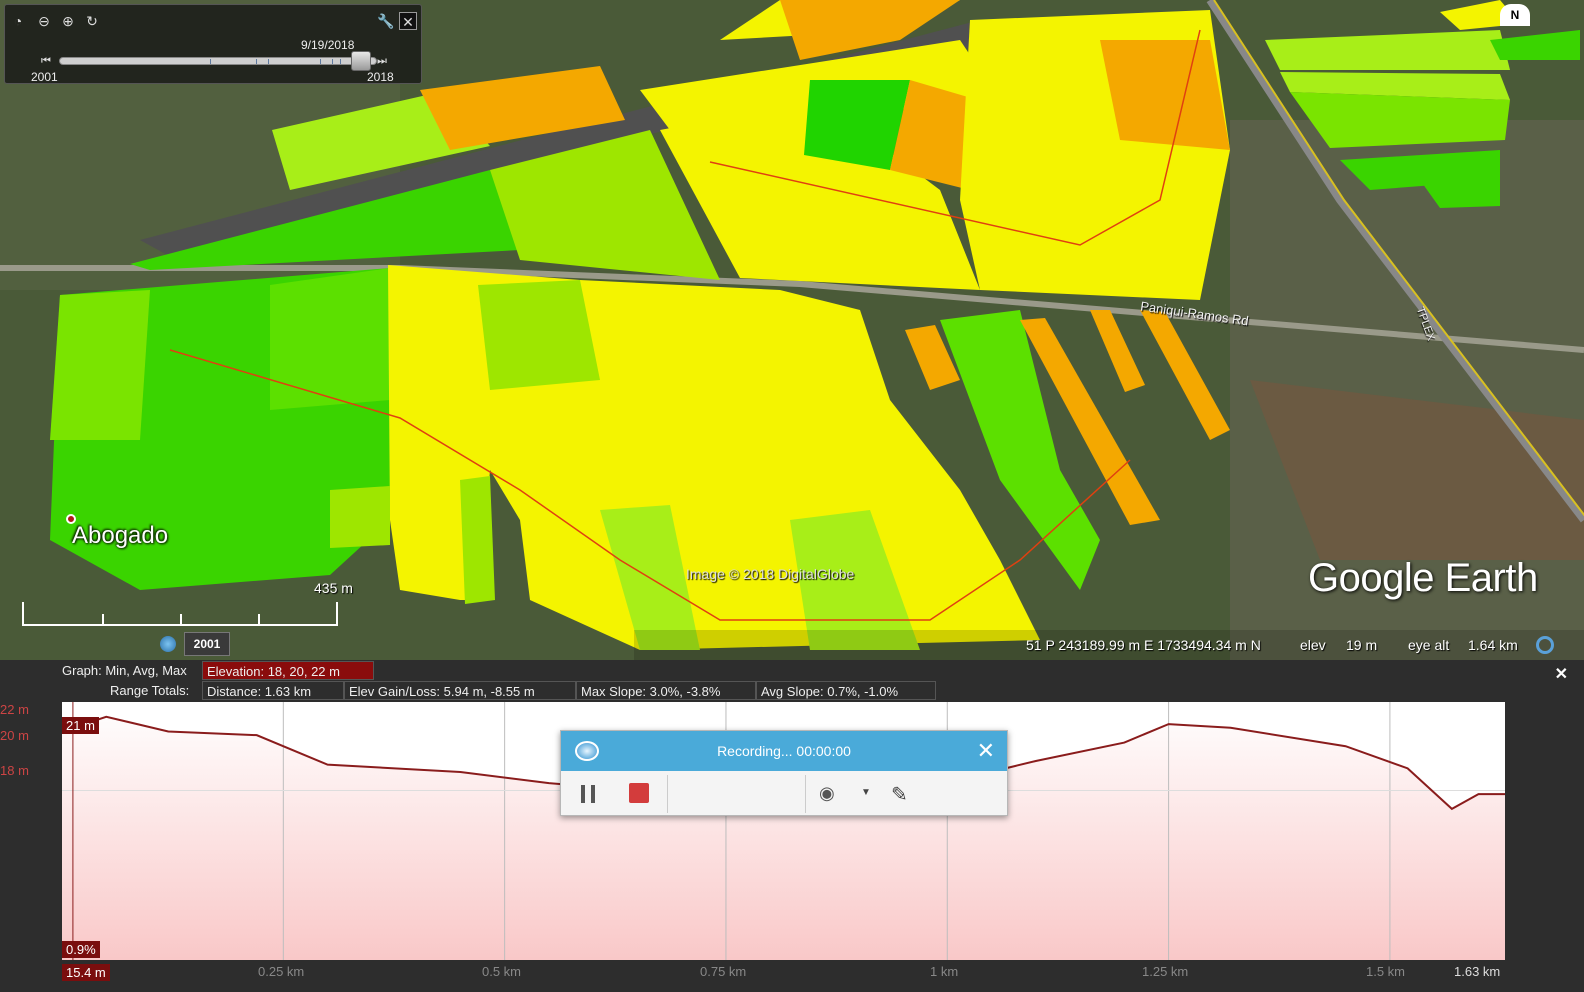  I want to click on status-elev-label: elev, so click(1313, 645).